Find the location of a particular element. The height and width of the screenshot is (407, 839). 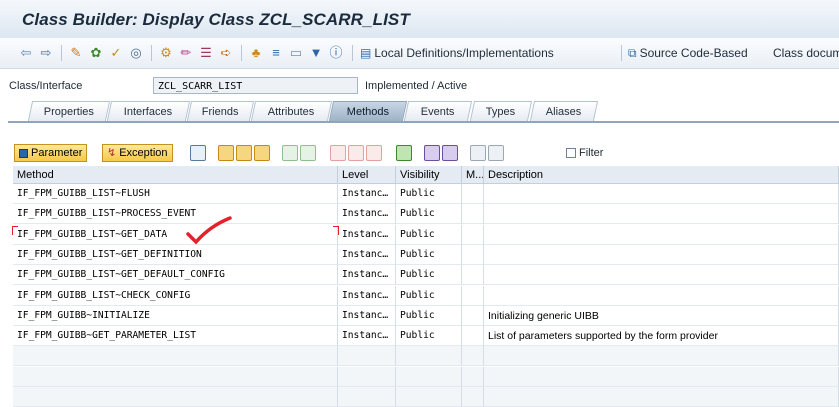

append-row-icon is located at coordinates (244, 153).